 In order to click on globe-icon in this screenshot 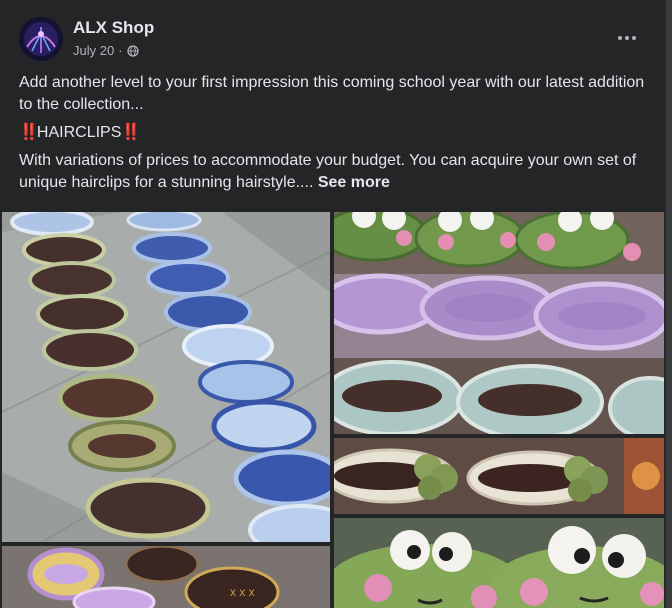, I will do `click(132, 50)`.